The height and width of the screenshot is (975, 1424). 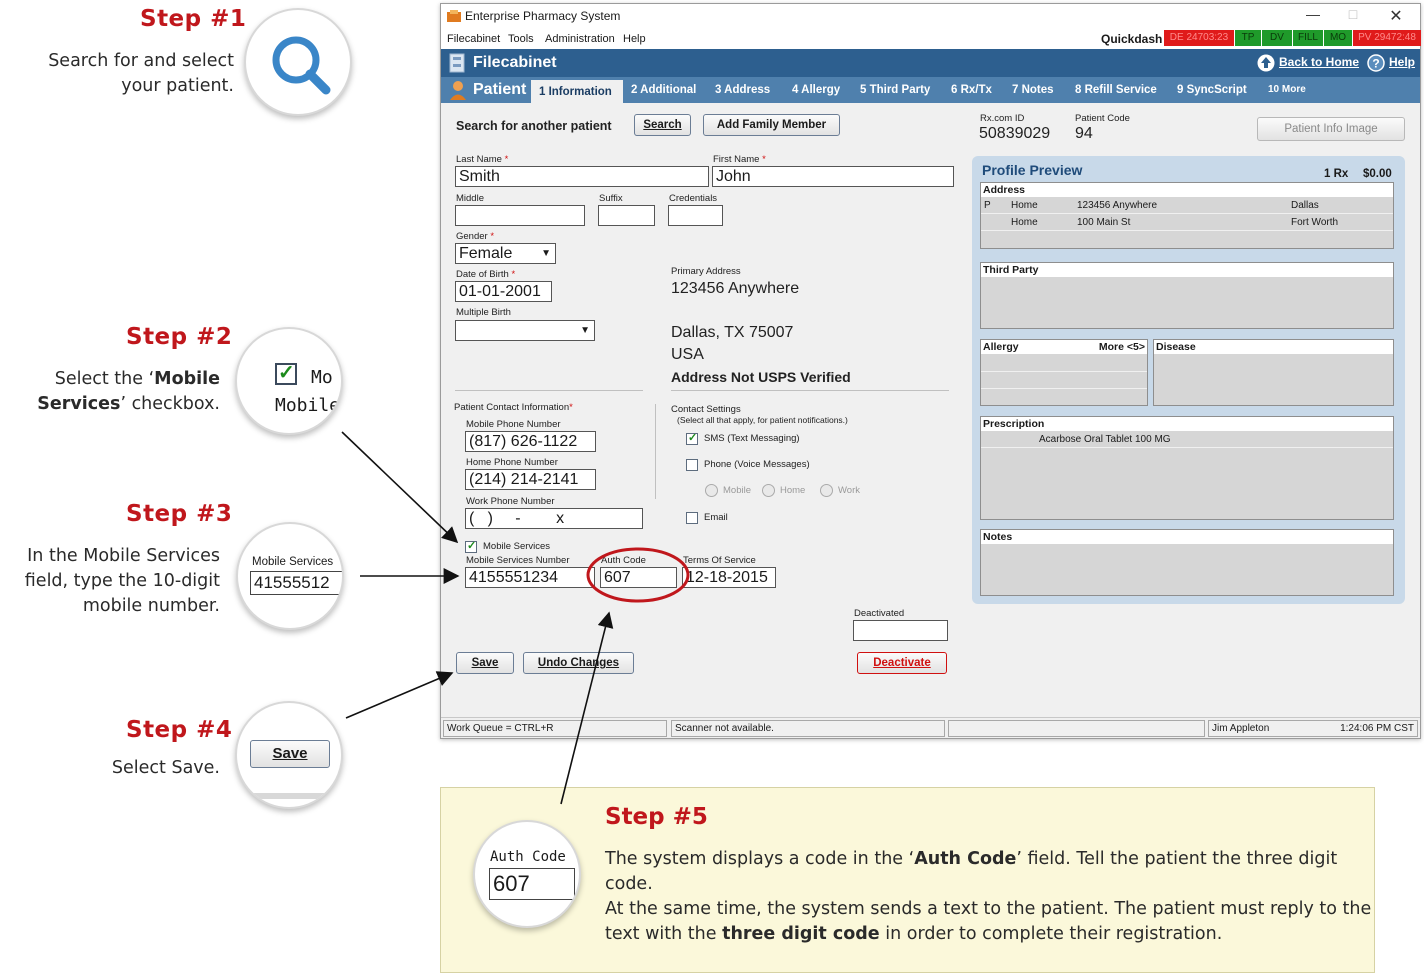 I want to click on phone-checkbox, so click(x=692, y=465).